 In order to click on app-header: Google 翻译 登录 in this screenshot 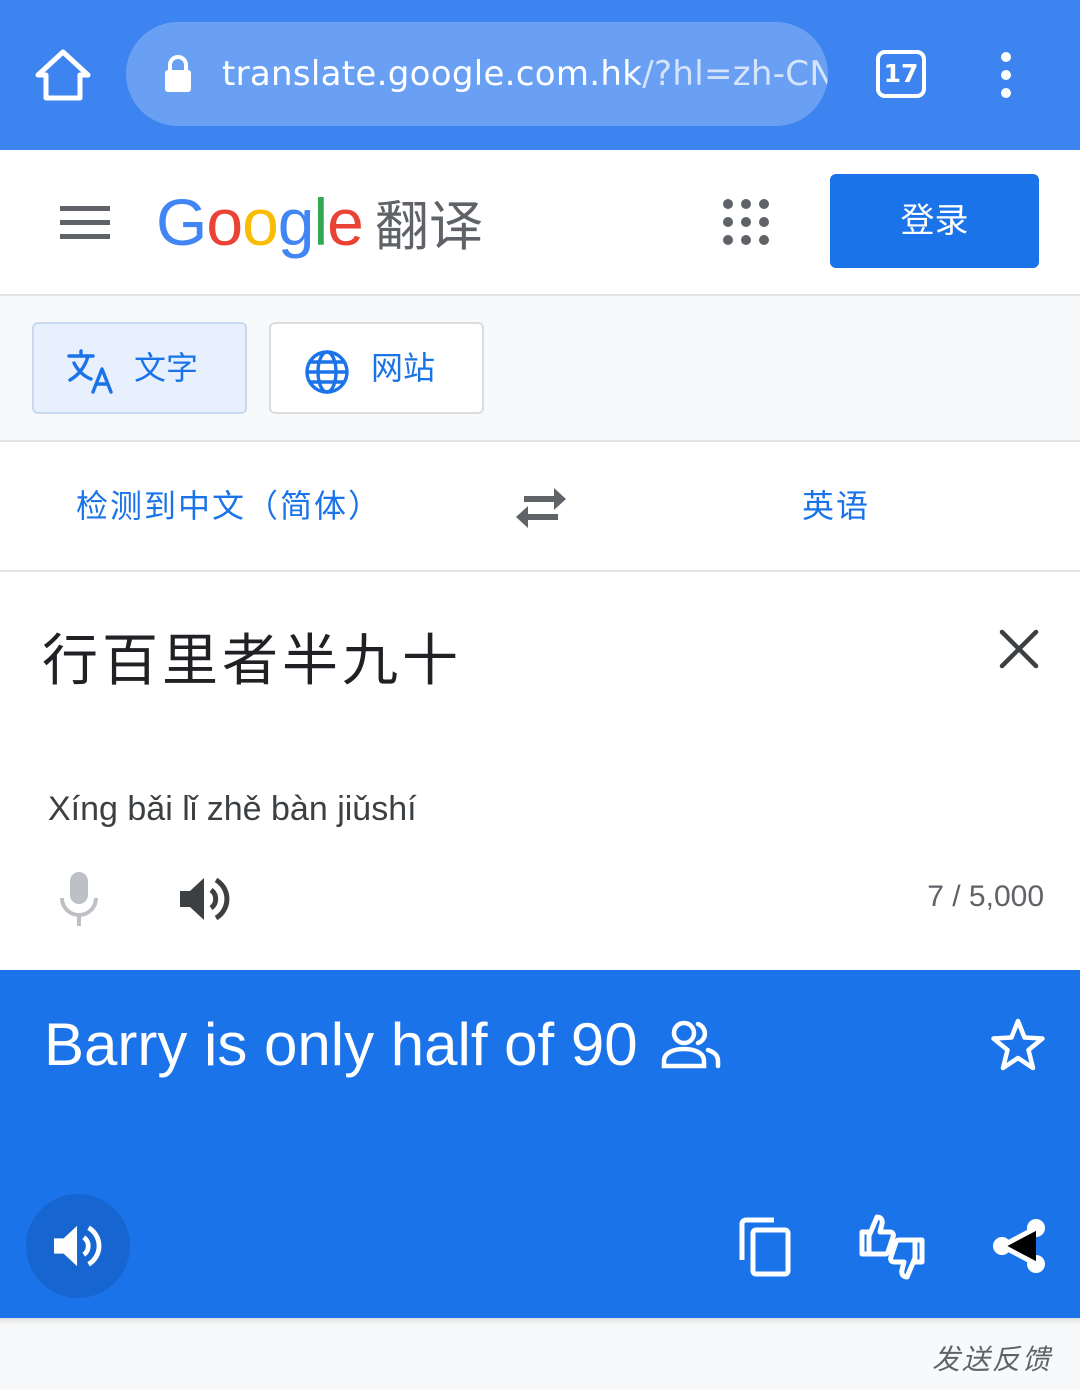, I will do `click(540, 223)`.